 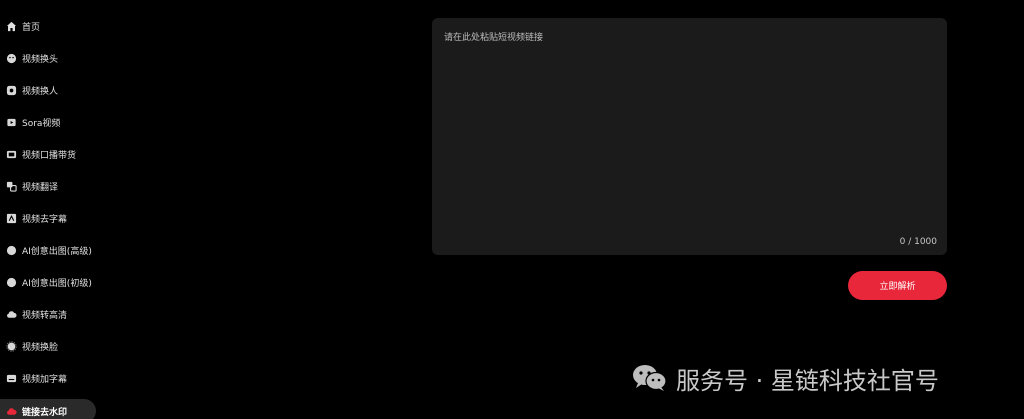 What do you see at coordinates (11, 411) in the screenshot?
I see `watermark-remove-icon` at bounding box center [11, 411].